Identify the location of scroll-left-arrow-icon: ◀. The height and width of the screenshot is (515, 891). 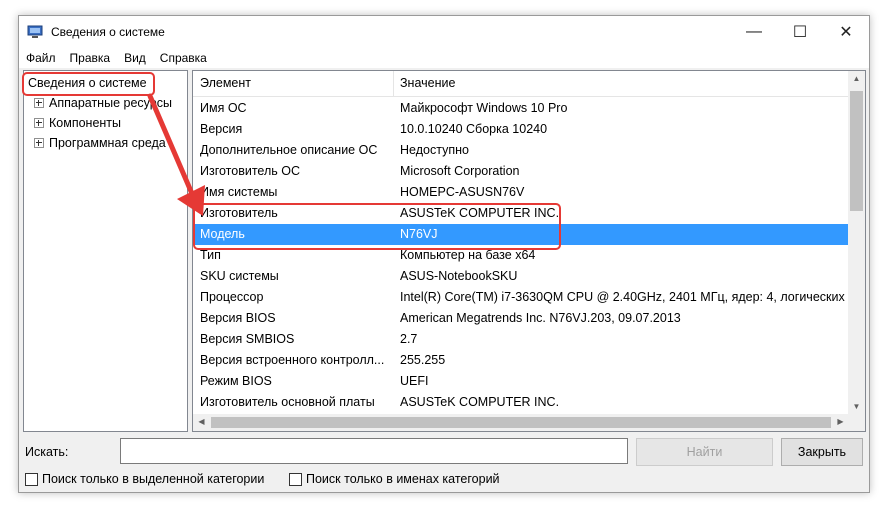
(201, 421).